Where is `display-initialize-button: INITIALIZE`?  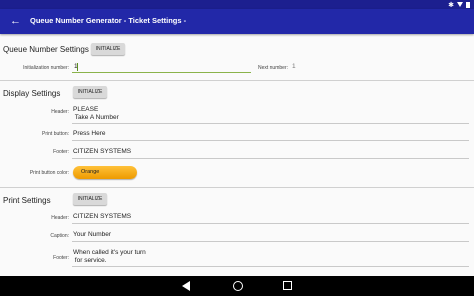 display-initialize-button: INITIALIZE is located at coordinates (90, 92).